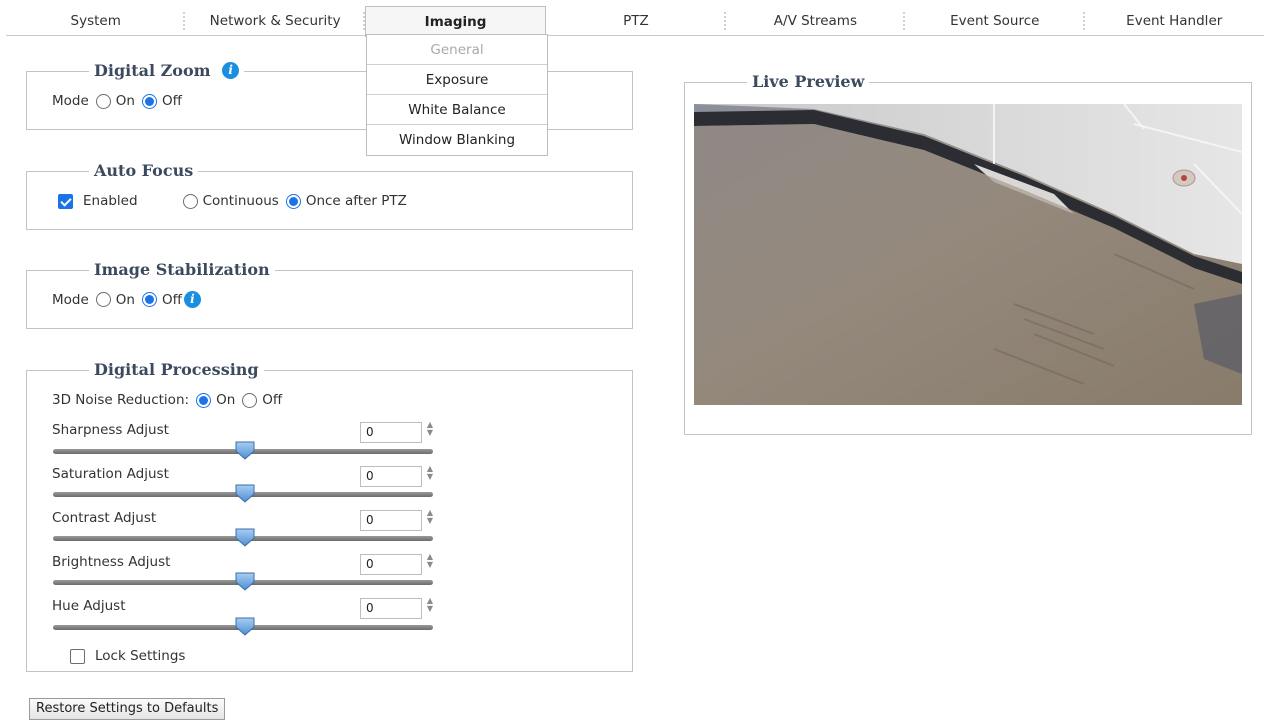 This screenshot has height=723, width=1271. I want to click on auto-focus-legend: Auto Focus, so click(144, 171).